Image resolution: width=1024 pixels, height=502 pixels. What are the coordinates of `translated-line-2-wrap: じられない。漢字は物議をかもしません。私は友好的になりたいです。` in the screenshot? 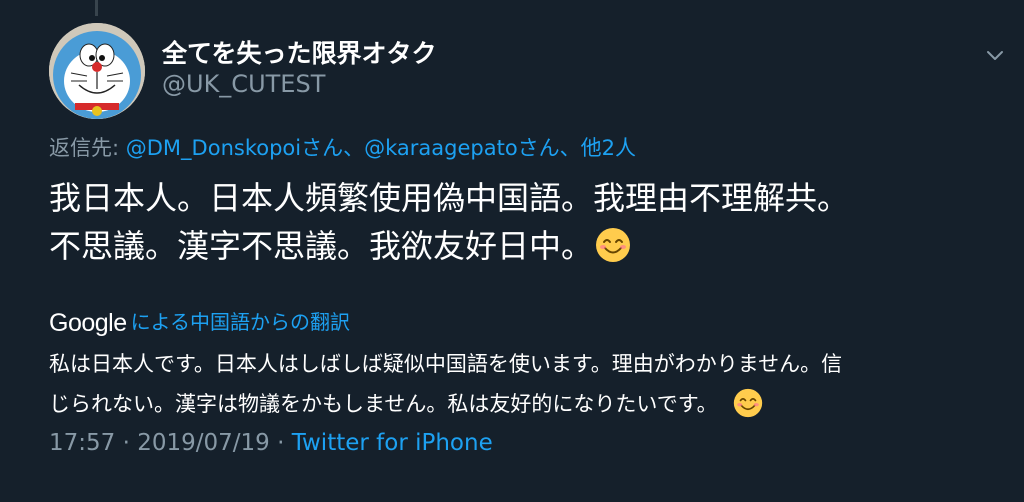 It's located at (526, 404).